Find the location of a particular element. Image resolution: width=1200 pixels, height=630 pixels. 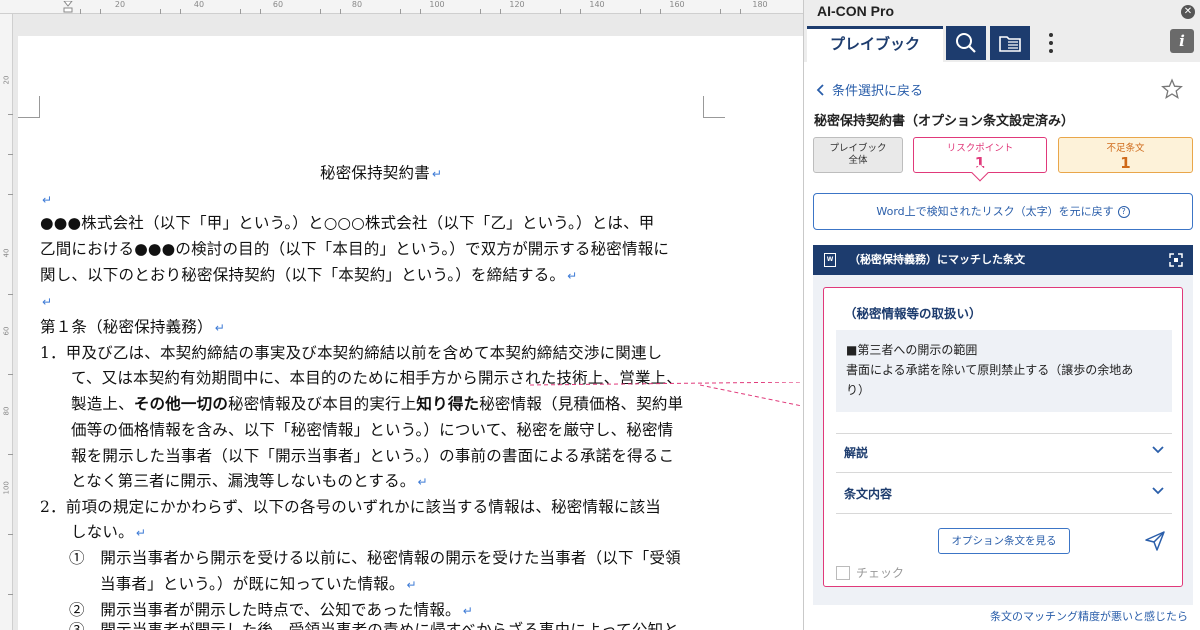

clause-text: 秘密情報（見積価格、契約単 is located at coordinates (581, 404).